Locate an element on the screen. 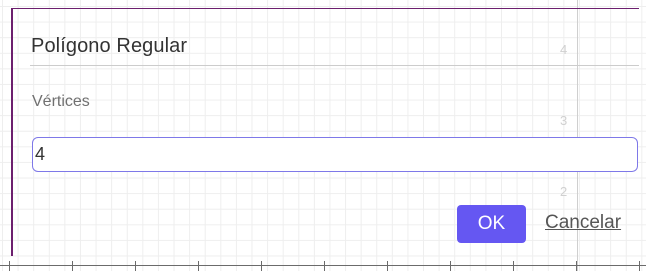 The width and height of the screenshot is (646, 271). vertices-label: Vértices is located at coordinates (61, 101).